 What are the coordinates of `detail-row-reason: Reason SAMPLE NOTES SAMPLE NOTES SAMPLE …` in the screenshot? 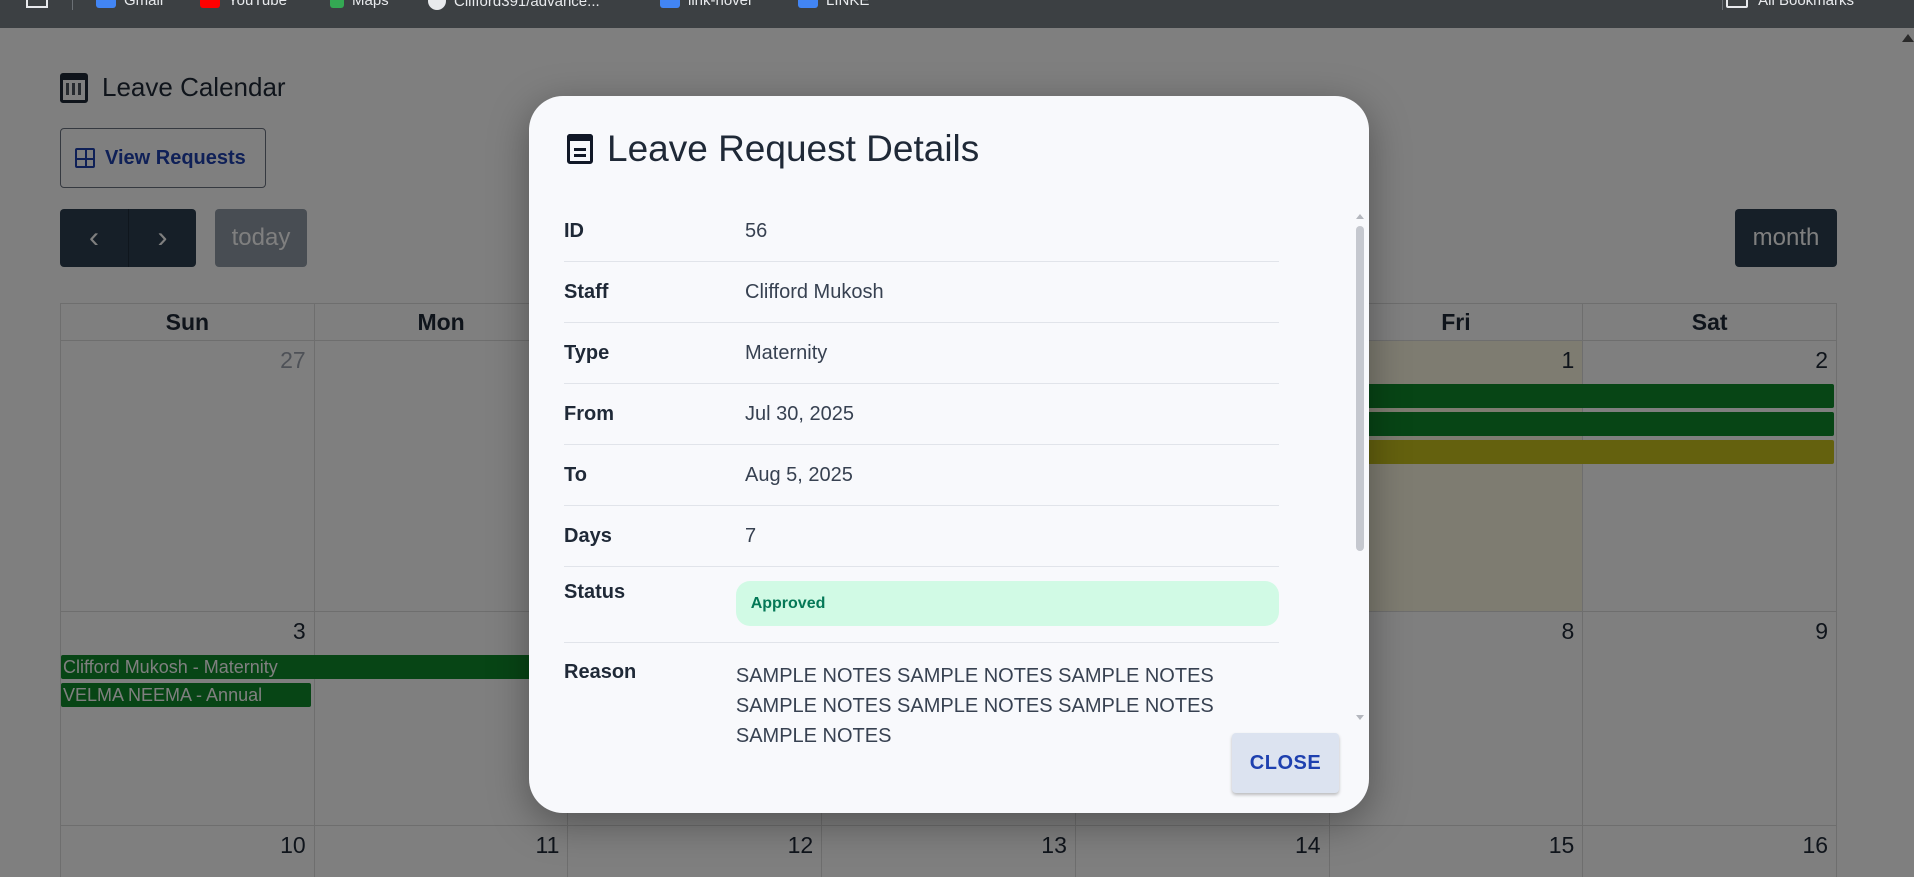 It's located at (921, 697).